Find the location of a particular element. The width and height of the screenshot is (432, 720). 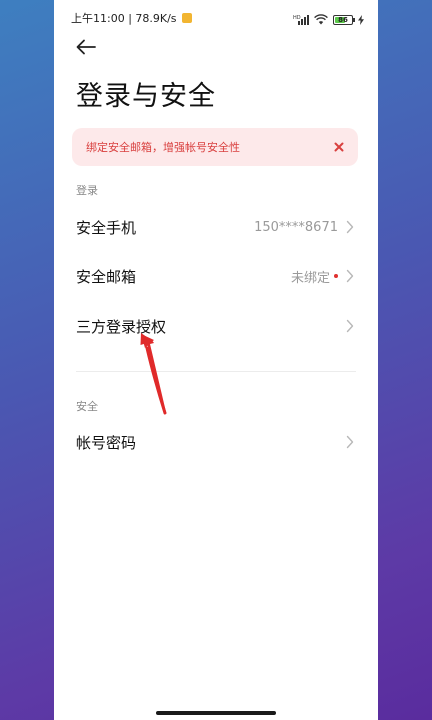

row-security-phone: 安全手机 150****8671 is located at coordinates (216, 227).